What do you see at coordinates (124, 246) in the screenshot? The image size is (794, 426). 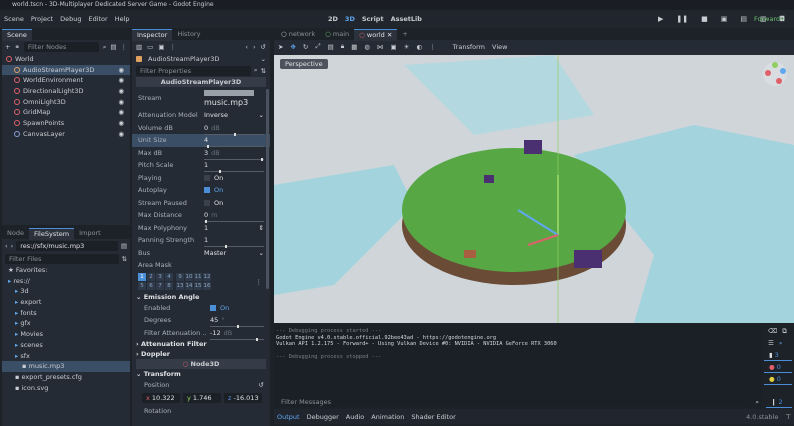 I see `layout-icon: ▤` at bounding box center [124, 246].